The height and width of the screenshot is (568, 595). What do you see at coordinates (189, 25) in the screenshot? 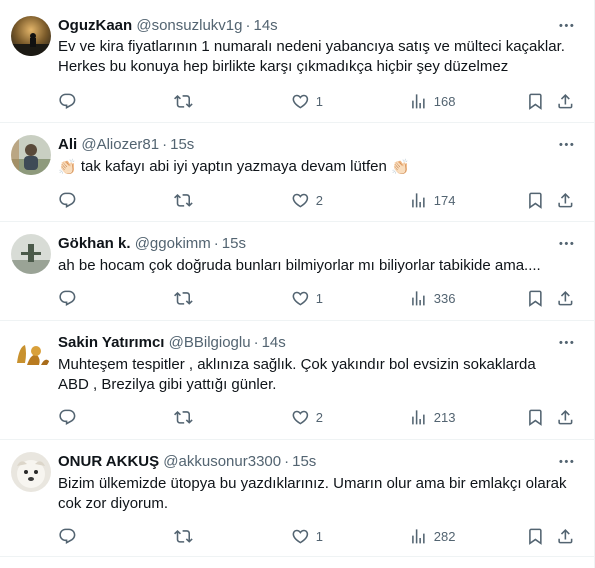
I see `user-handle: @sonsuzlukv1g` at bounding box center [189, 25].